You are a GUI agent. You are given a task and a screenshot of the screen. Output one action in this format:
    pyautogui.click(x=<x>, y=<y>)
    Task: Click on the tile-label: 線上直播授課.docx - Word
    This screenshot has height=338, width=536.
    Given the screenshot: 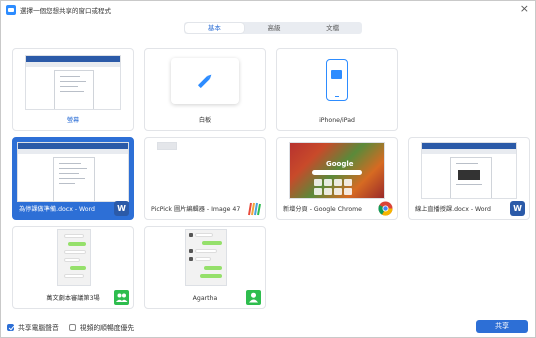 What is the action you would take?
    pyautogui.click(x=453, y=209)
    